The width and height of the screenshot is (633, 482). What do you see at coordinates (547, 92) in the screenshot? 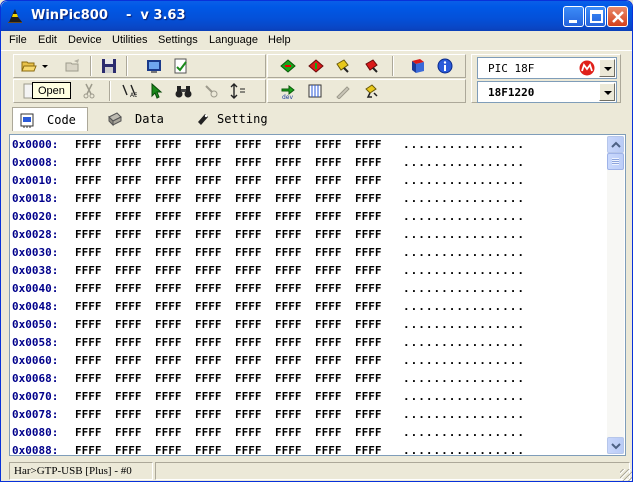
I see `model-combo: 18F1220` at bounding box center [547, 92].